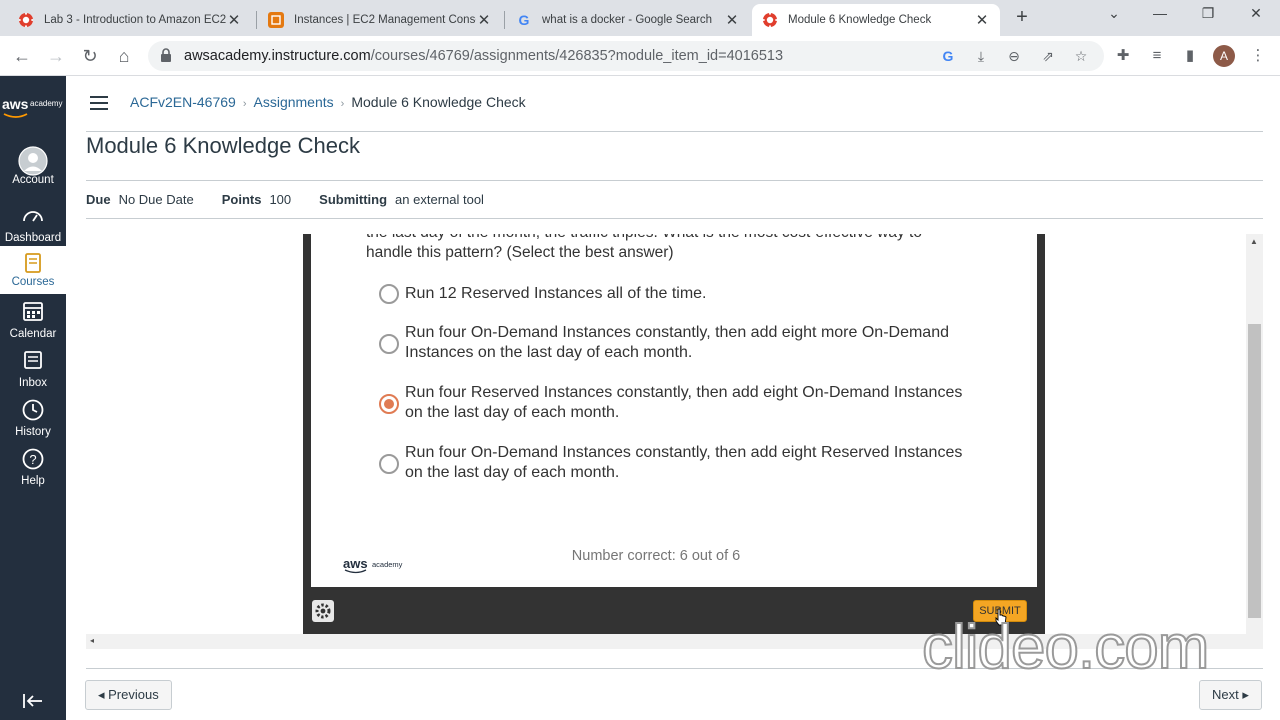  What do you see at coordinates (1254, 241) in the screenshot?
I see `scroll-up-icon: ▲` at bounding box center [1254, 241].